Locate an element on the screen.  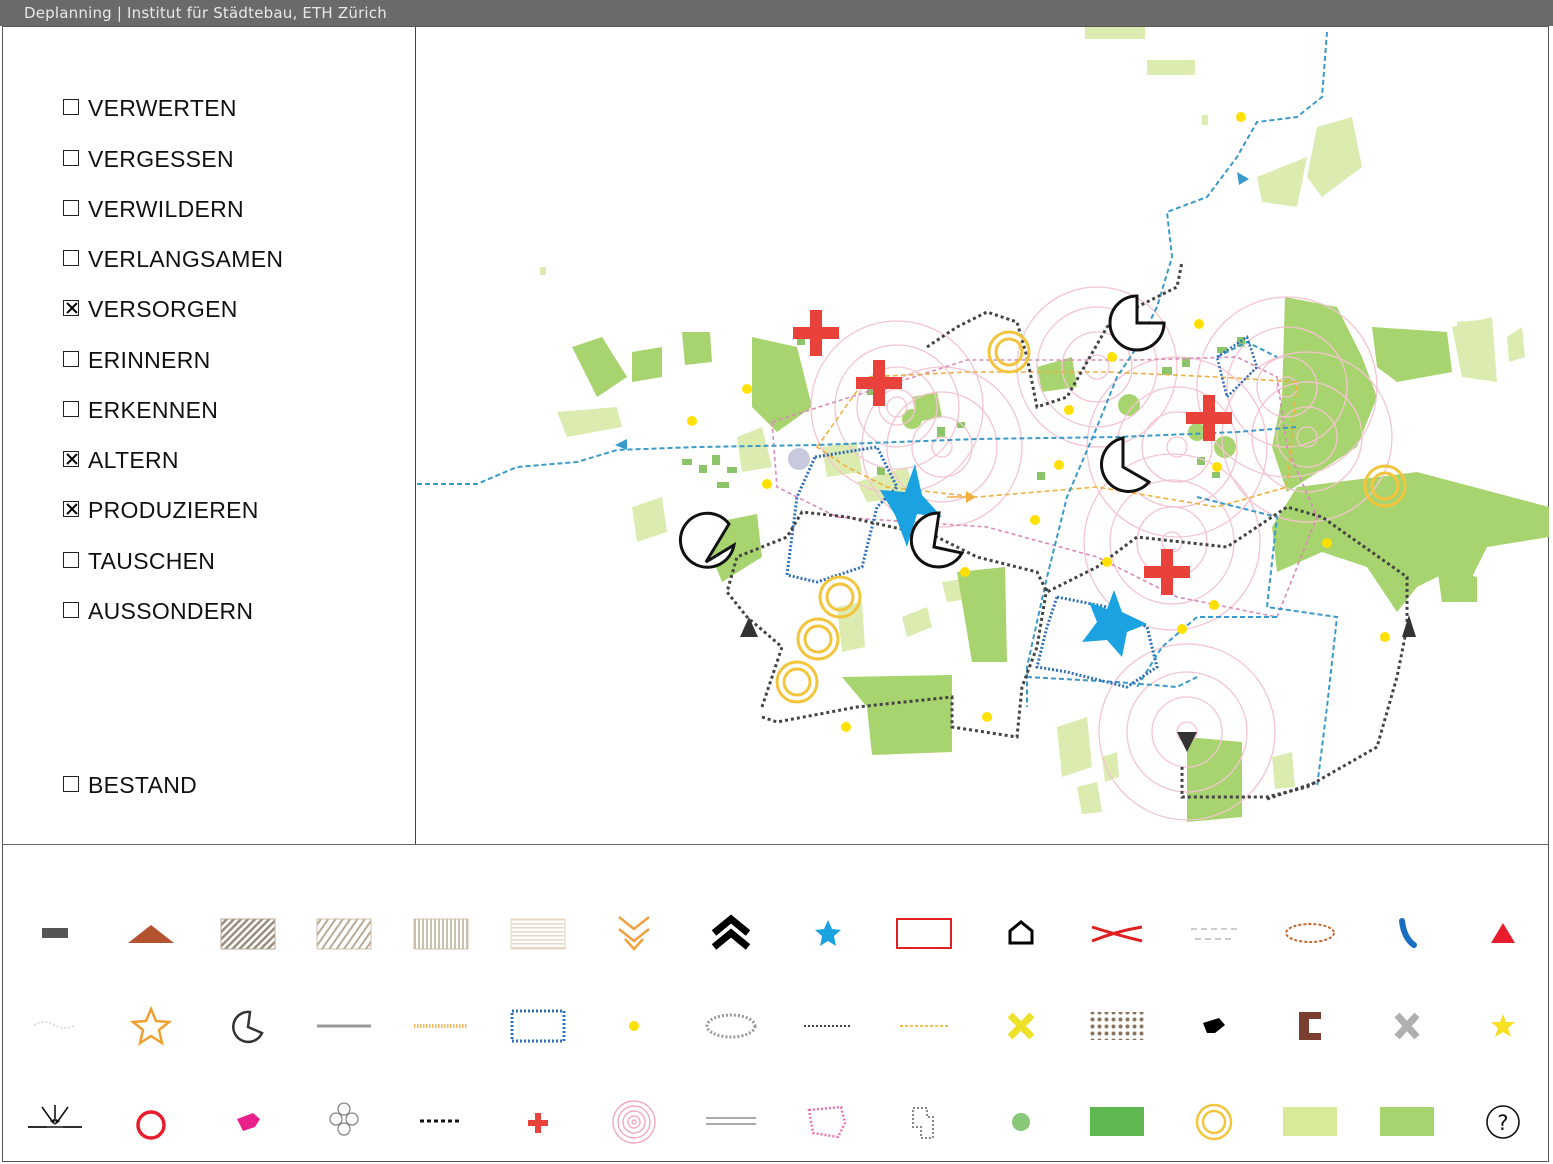
layer-toggle-tauschen: TAUSCHEN is located at coordinates (139, 561).